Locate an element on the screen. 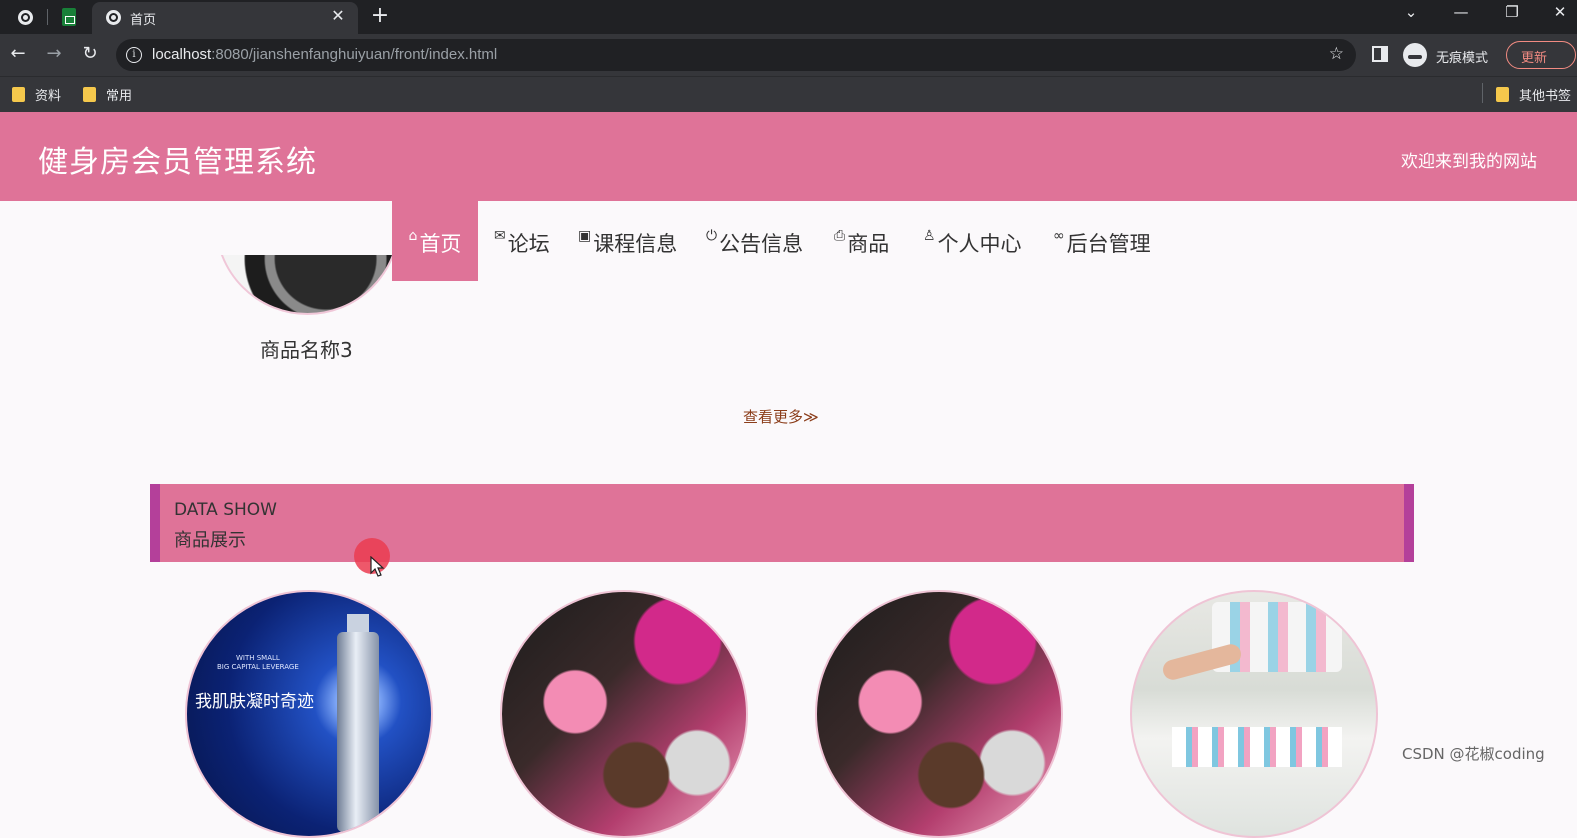 The width and height of the screenshot is (1577, 838). bookmark-folder: 常用 is located at coordinates (107, 94).